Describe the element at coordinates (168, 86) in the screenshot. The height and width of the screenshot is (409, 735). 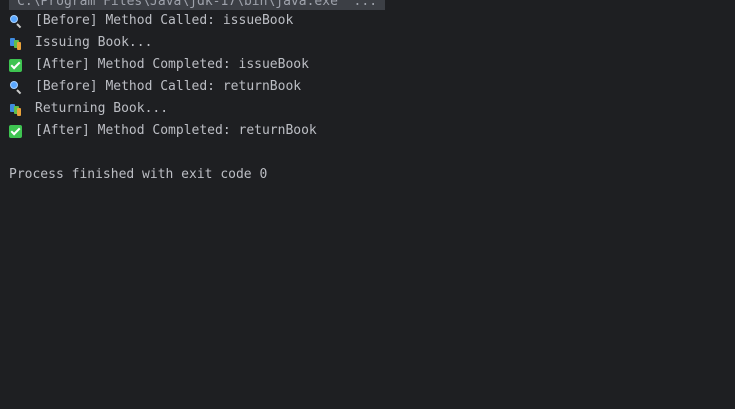
I see `console-line-text: [Before] Method Called: returnBook` at that location.